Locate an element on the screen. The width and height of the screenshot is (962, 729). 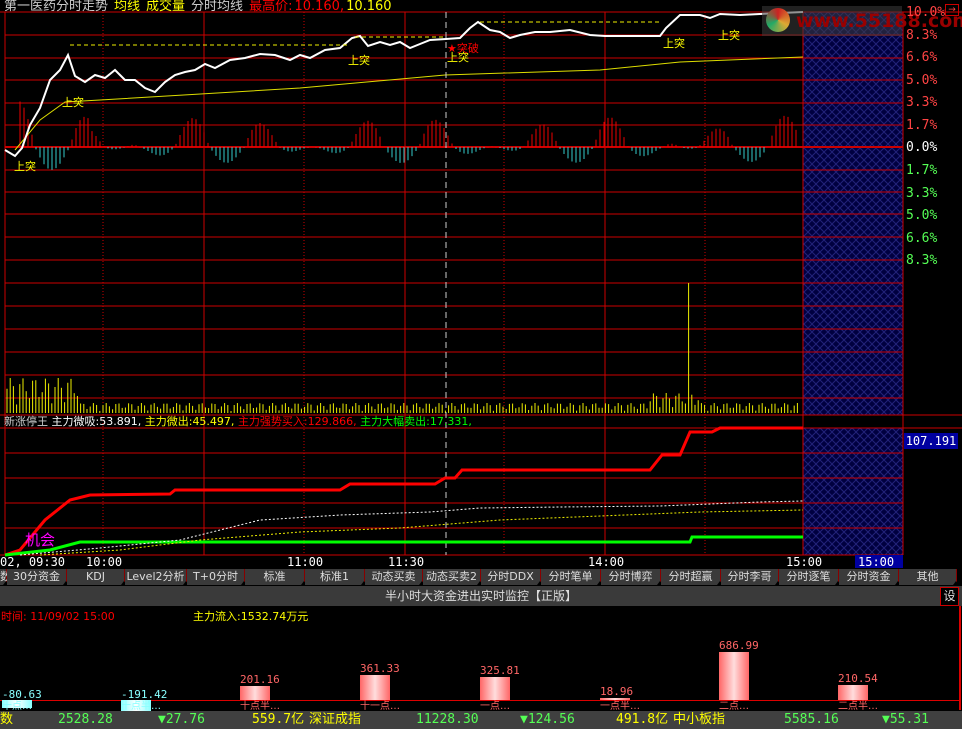
indicator-current-value: 107.191 is located at coordinates (931, 441).